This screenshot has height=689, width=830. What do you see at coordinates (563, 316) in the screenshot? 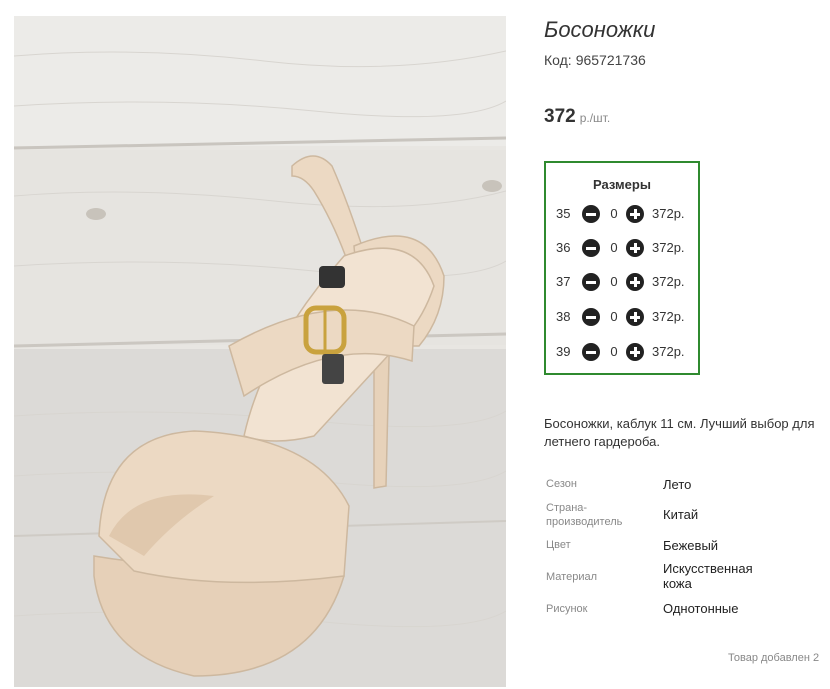
I see `size-label: 38` at bounding box center [563, 316].